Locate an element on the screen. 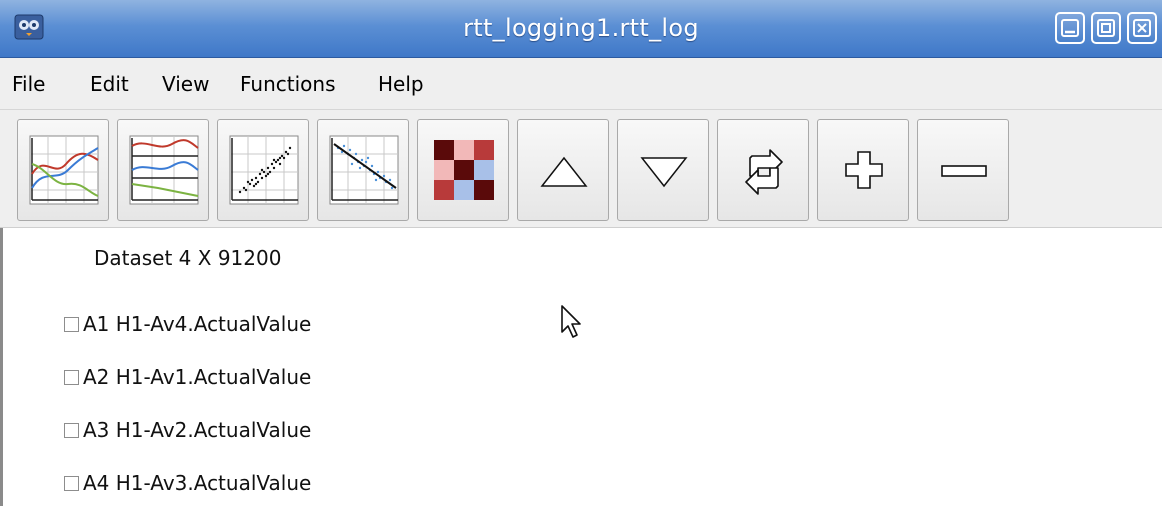  menu-help: Help is located at coordinates (401, 84).